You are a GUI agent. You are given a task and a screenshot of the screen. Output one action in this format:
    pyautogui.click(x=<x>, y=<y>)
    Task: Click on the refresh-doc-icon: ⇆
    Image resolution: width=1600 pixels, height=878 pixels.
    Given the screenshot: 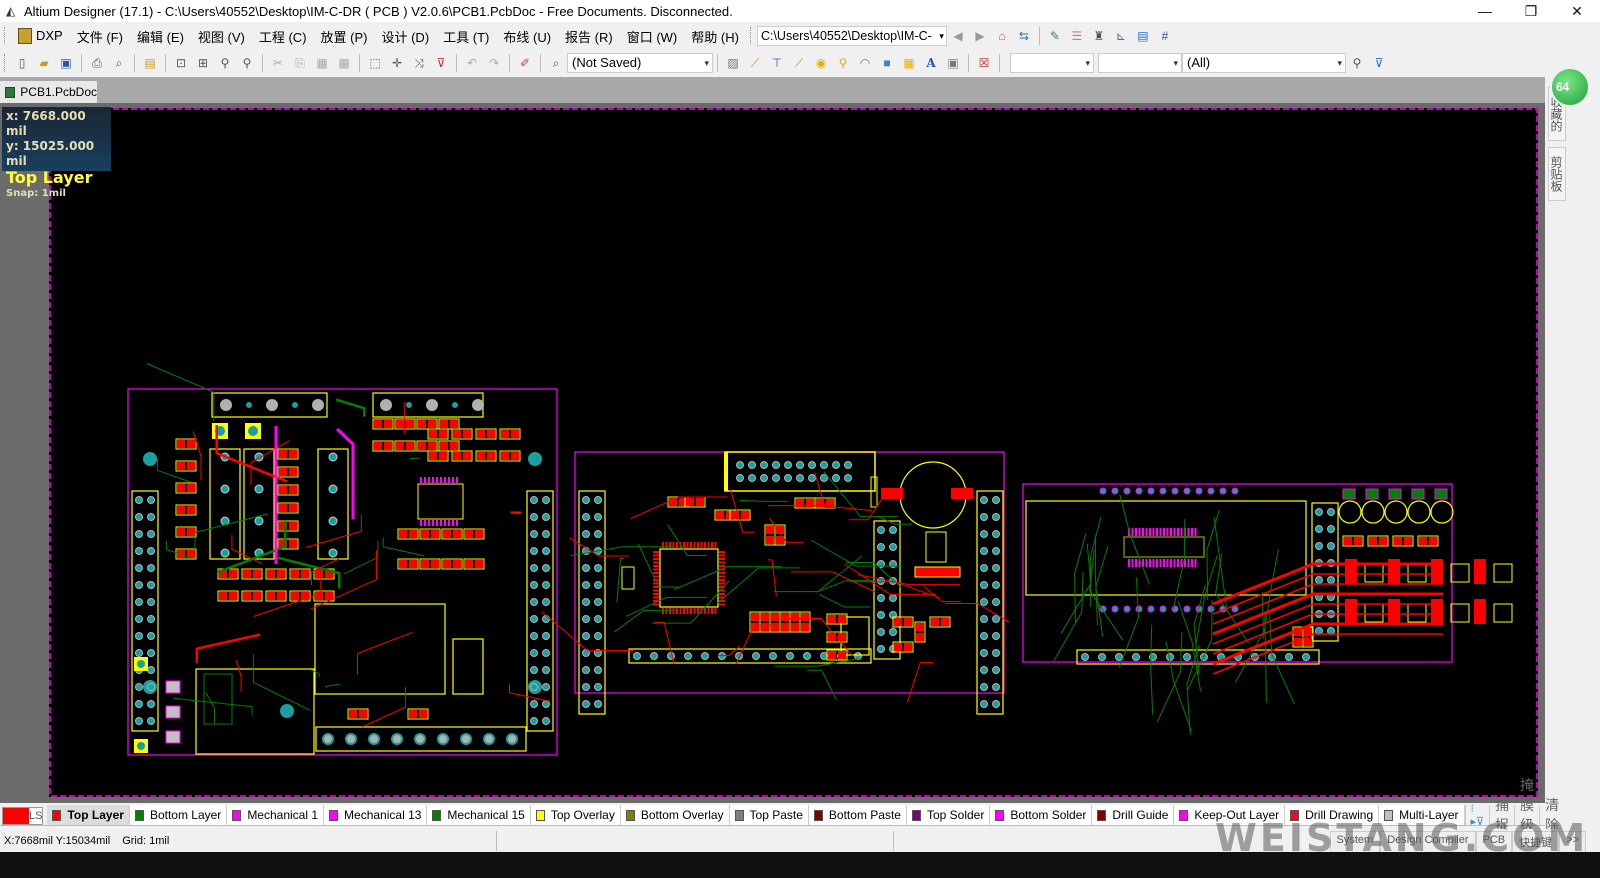 What is the action you would take?
    pyautogui.click(x=1024, y=36)
    